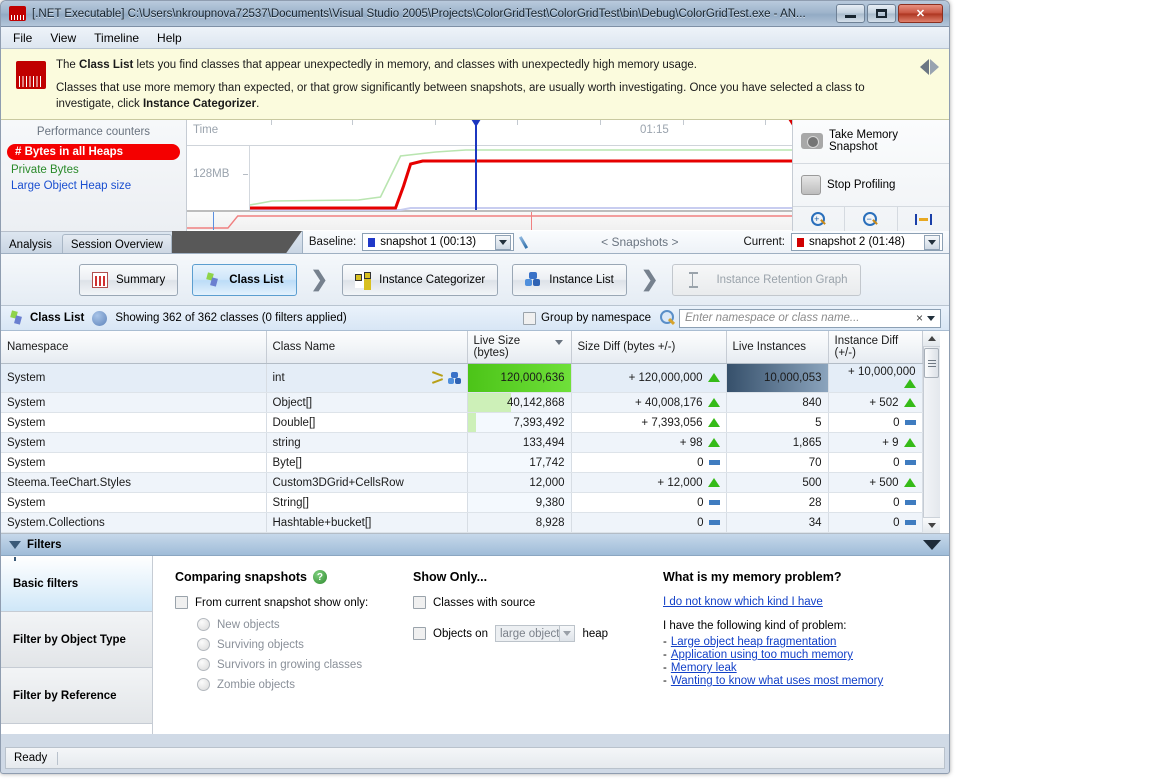  I want to click on maximize-button, so click(881, 13).